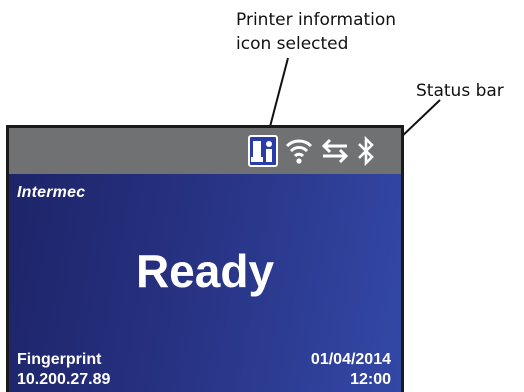 The image size is (524, 392). Describe the element at coordinates (366, 151) in the screenshot. I see `bluetooth-icon` at that location.